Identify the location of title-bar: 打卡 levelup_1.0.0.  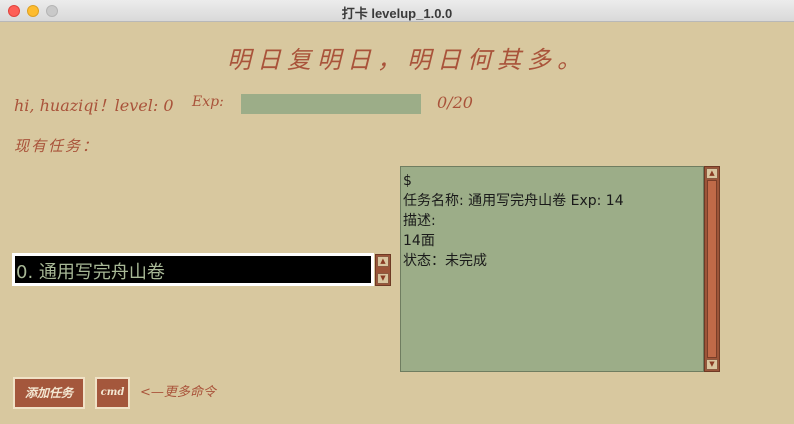
(397, 11).